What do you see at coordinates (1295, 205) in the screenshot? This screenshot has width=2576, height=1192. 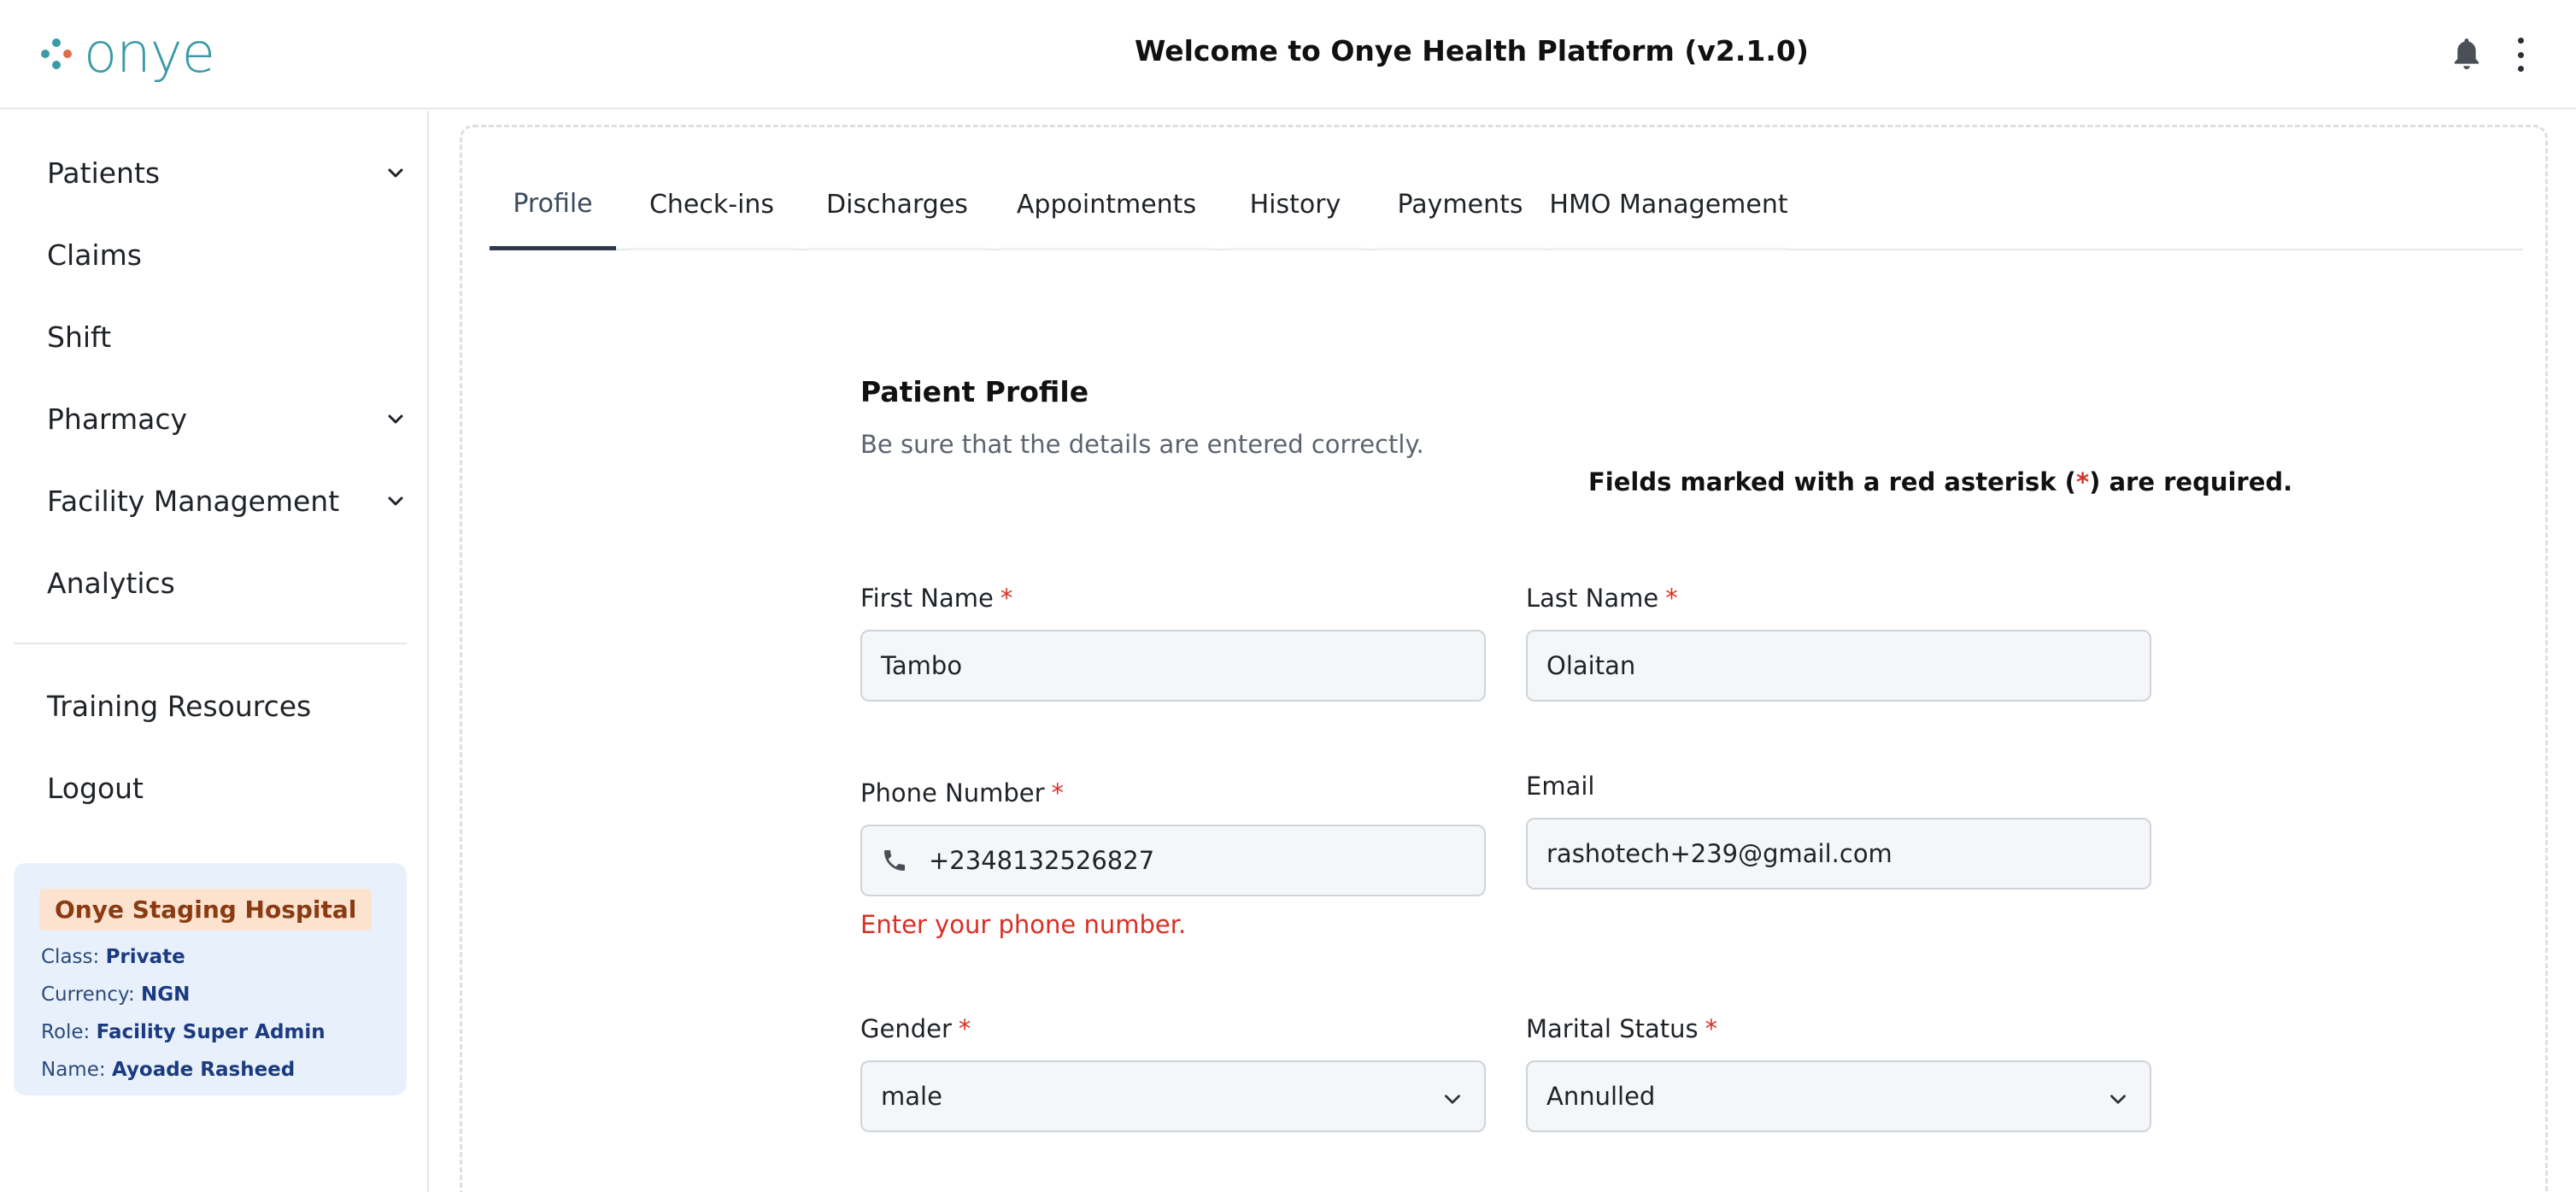 I see `tab-history: History` at bounding box center [1295, 205].